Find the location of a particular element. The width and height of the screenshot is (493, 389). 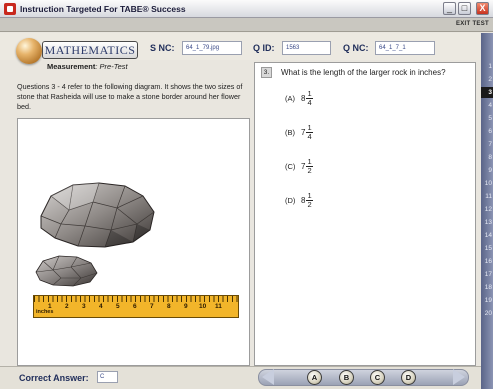

question-nav-item: 12 is located at coordinates (487, 209).